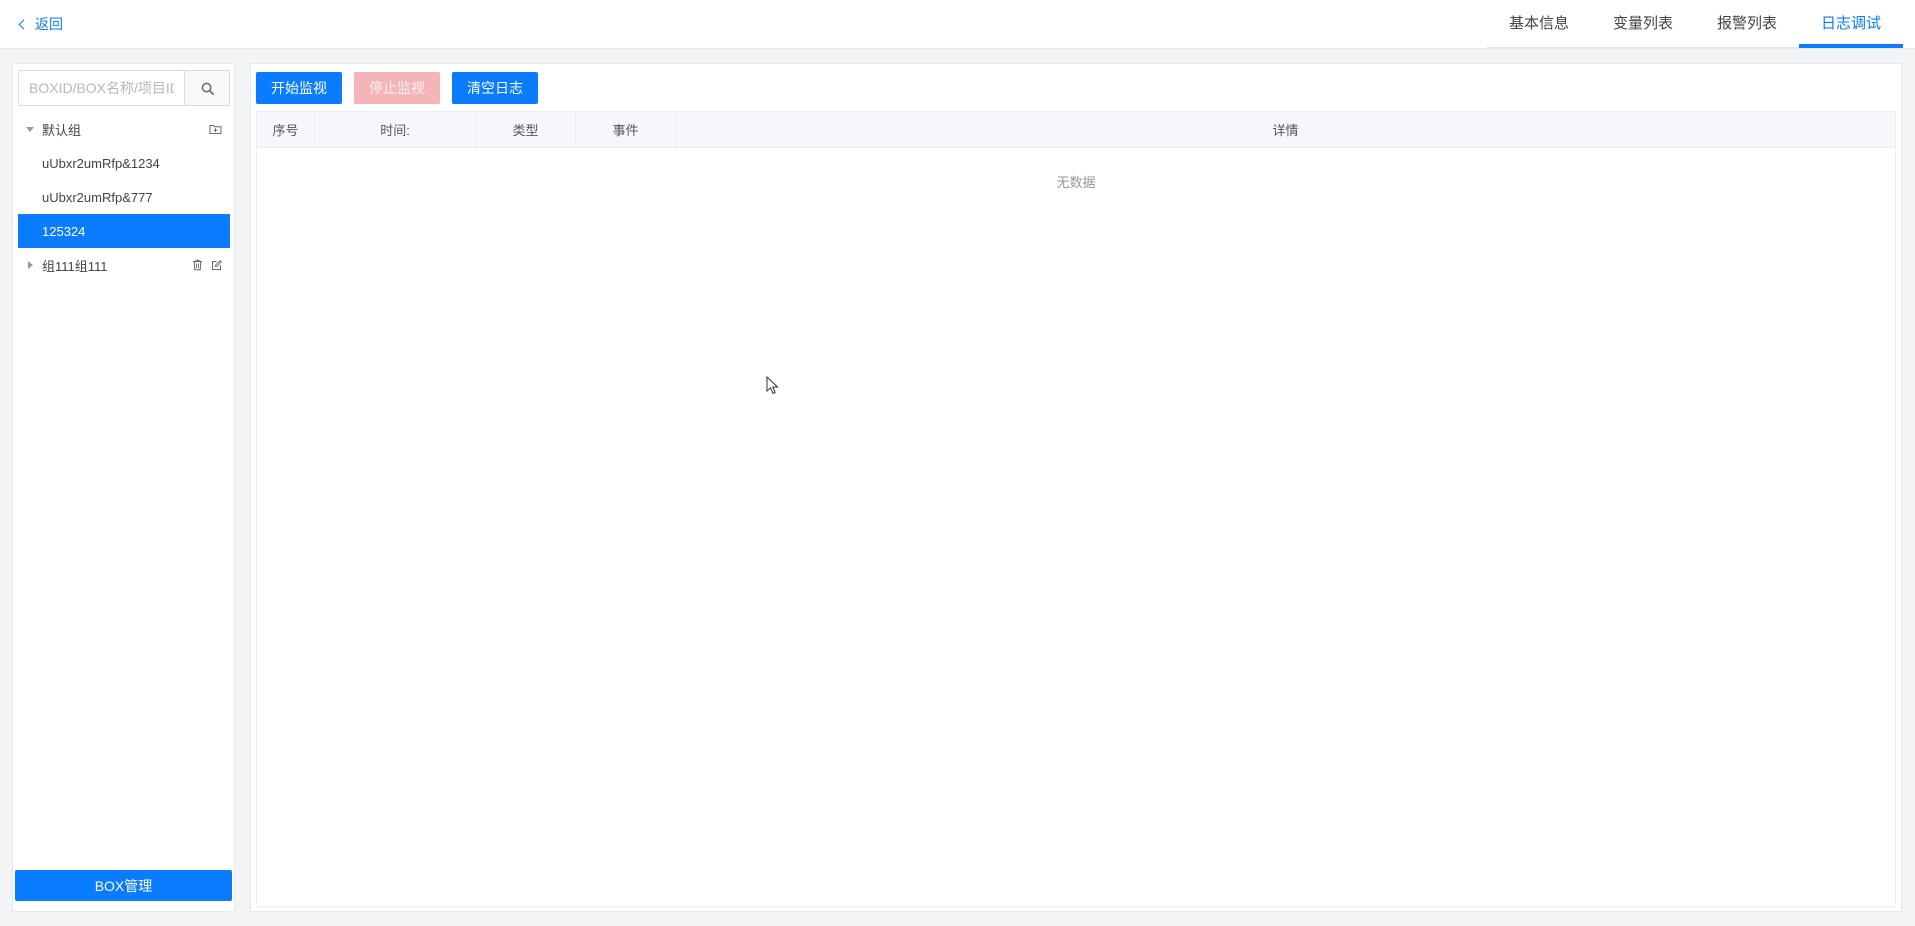  What do you see at coordinates (197, 265) in the screenshot?
I see `trash-icon` at bounding box center [197, 265].